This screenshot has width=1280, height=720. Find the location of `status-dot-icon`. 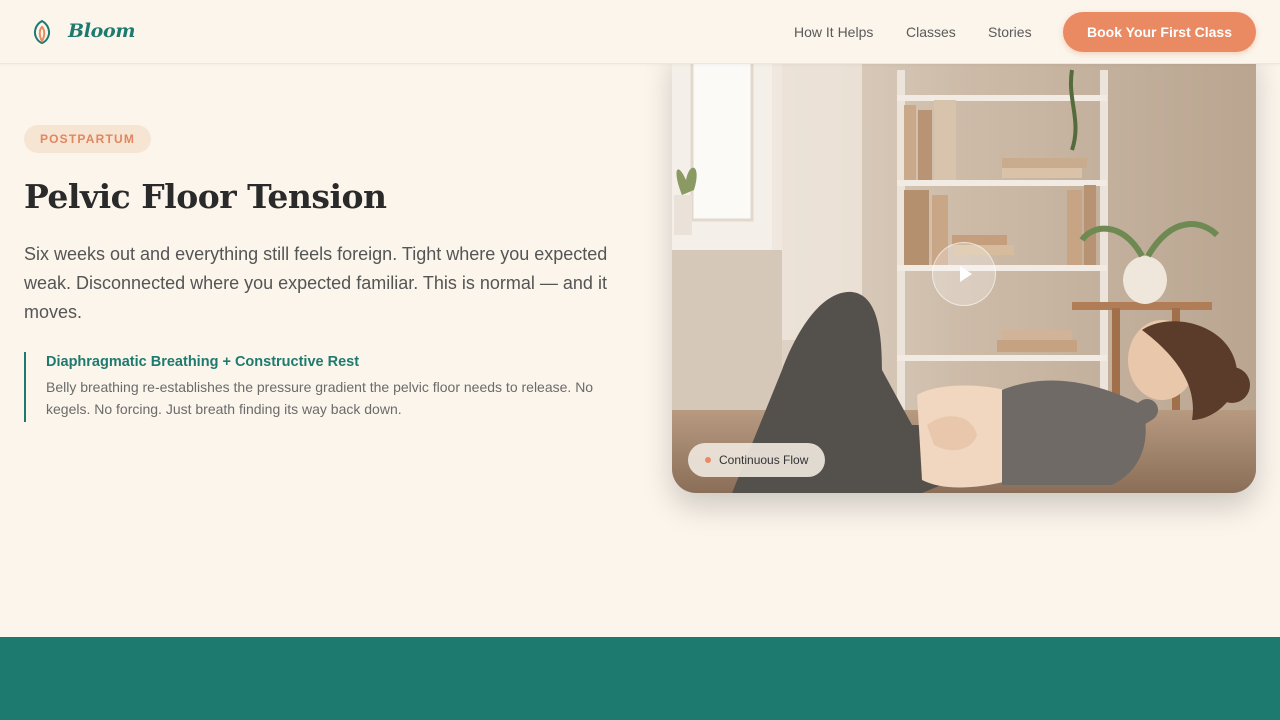

status-dot-icon is located at coordinates (708, 460).